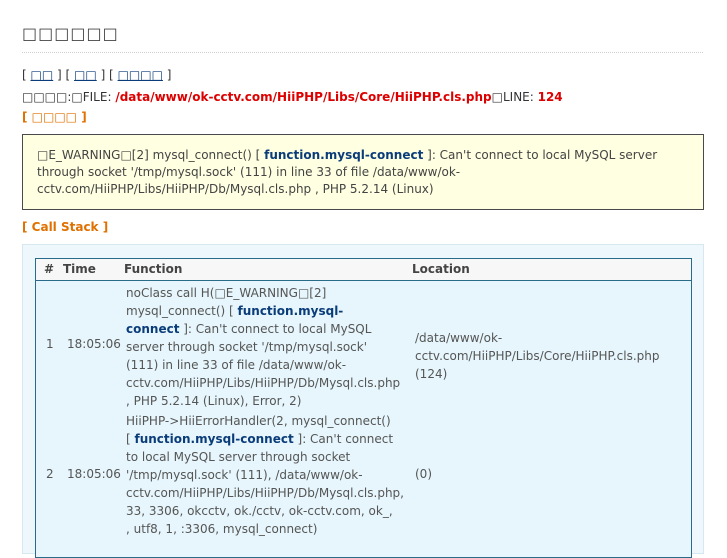 Image resolution: width=727 pixels, height=558 pixels. I want to click on nav-link-1: □□, so click(42, 75).